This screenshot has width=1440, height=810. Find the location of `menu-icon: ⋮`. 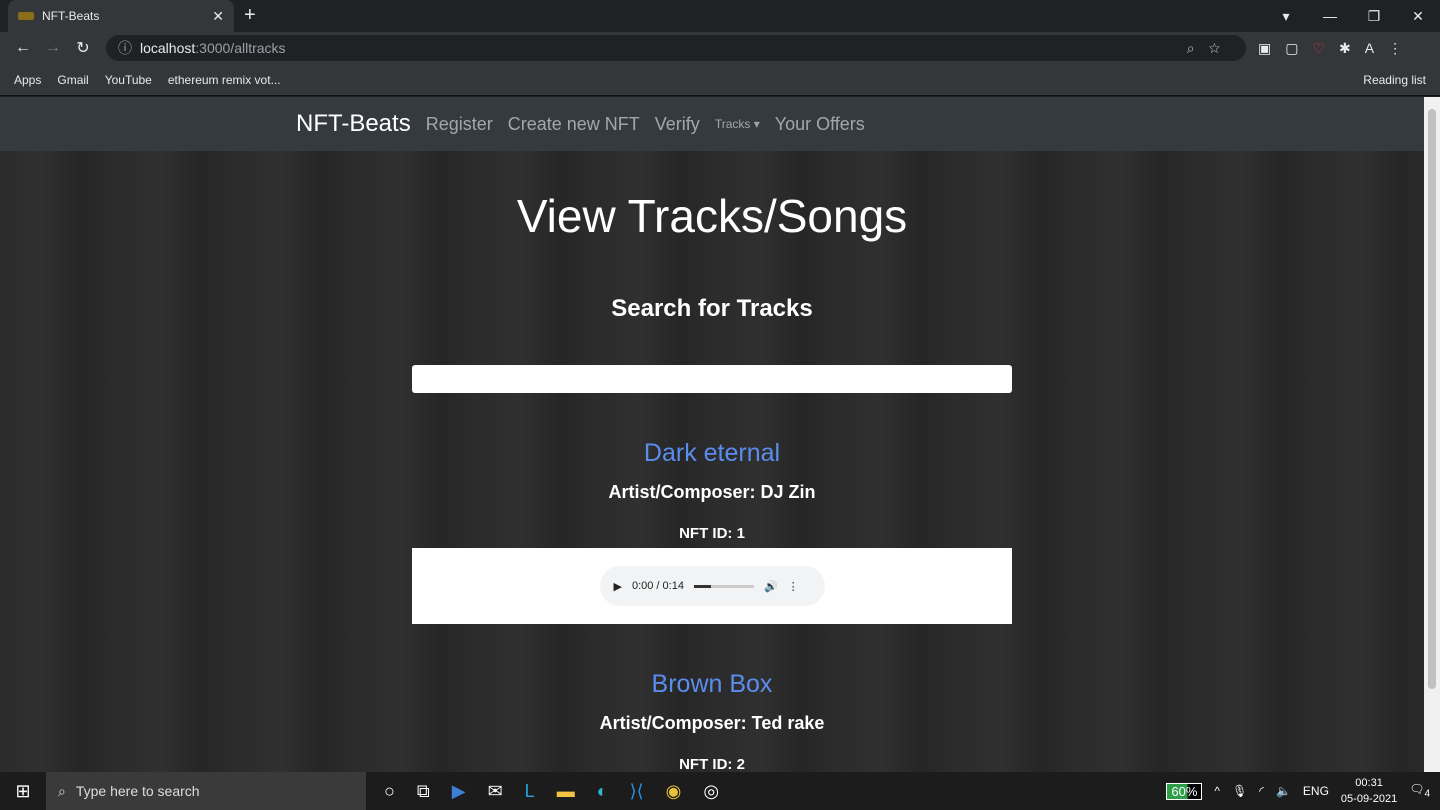

menu-icon: ⋮ is located at coordinates (1395, 48).